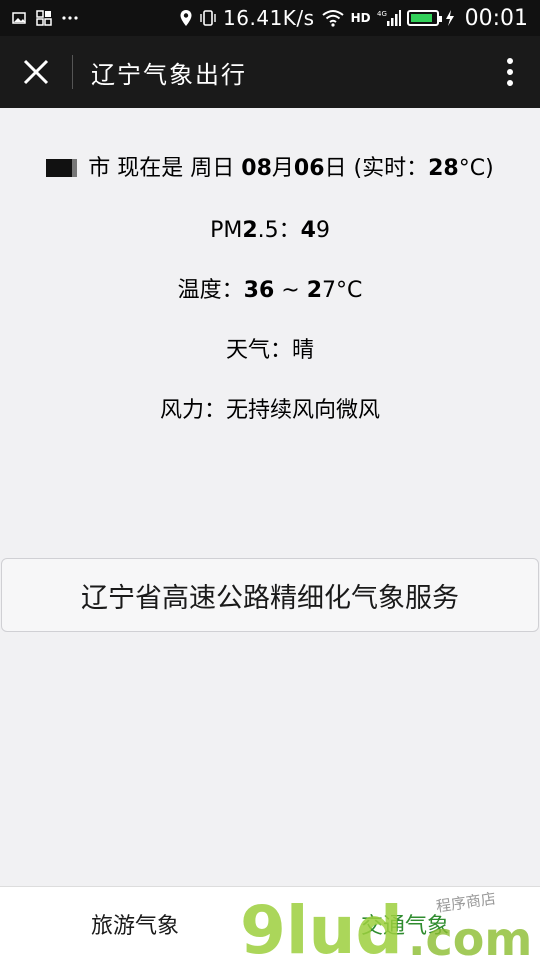 The height and width of the screenshot is (960, 540). Describe the element at coordinates (250, 230) in the screenshot. I see `pm-label-bold: 2` at that location.